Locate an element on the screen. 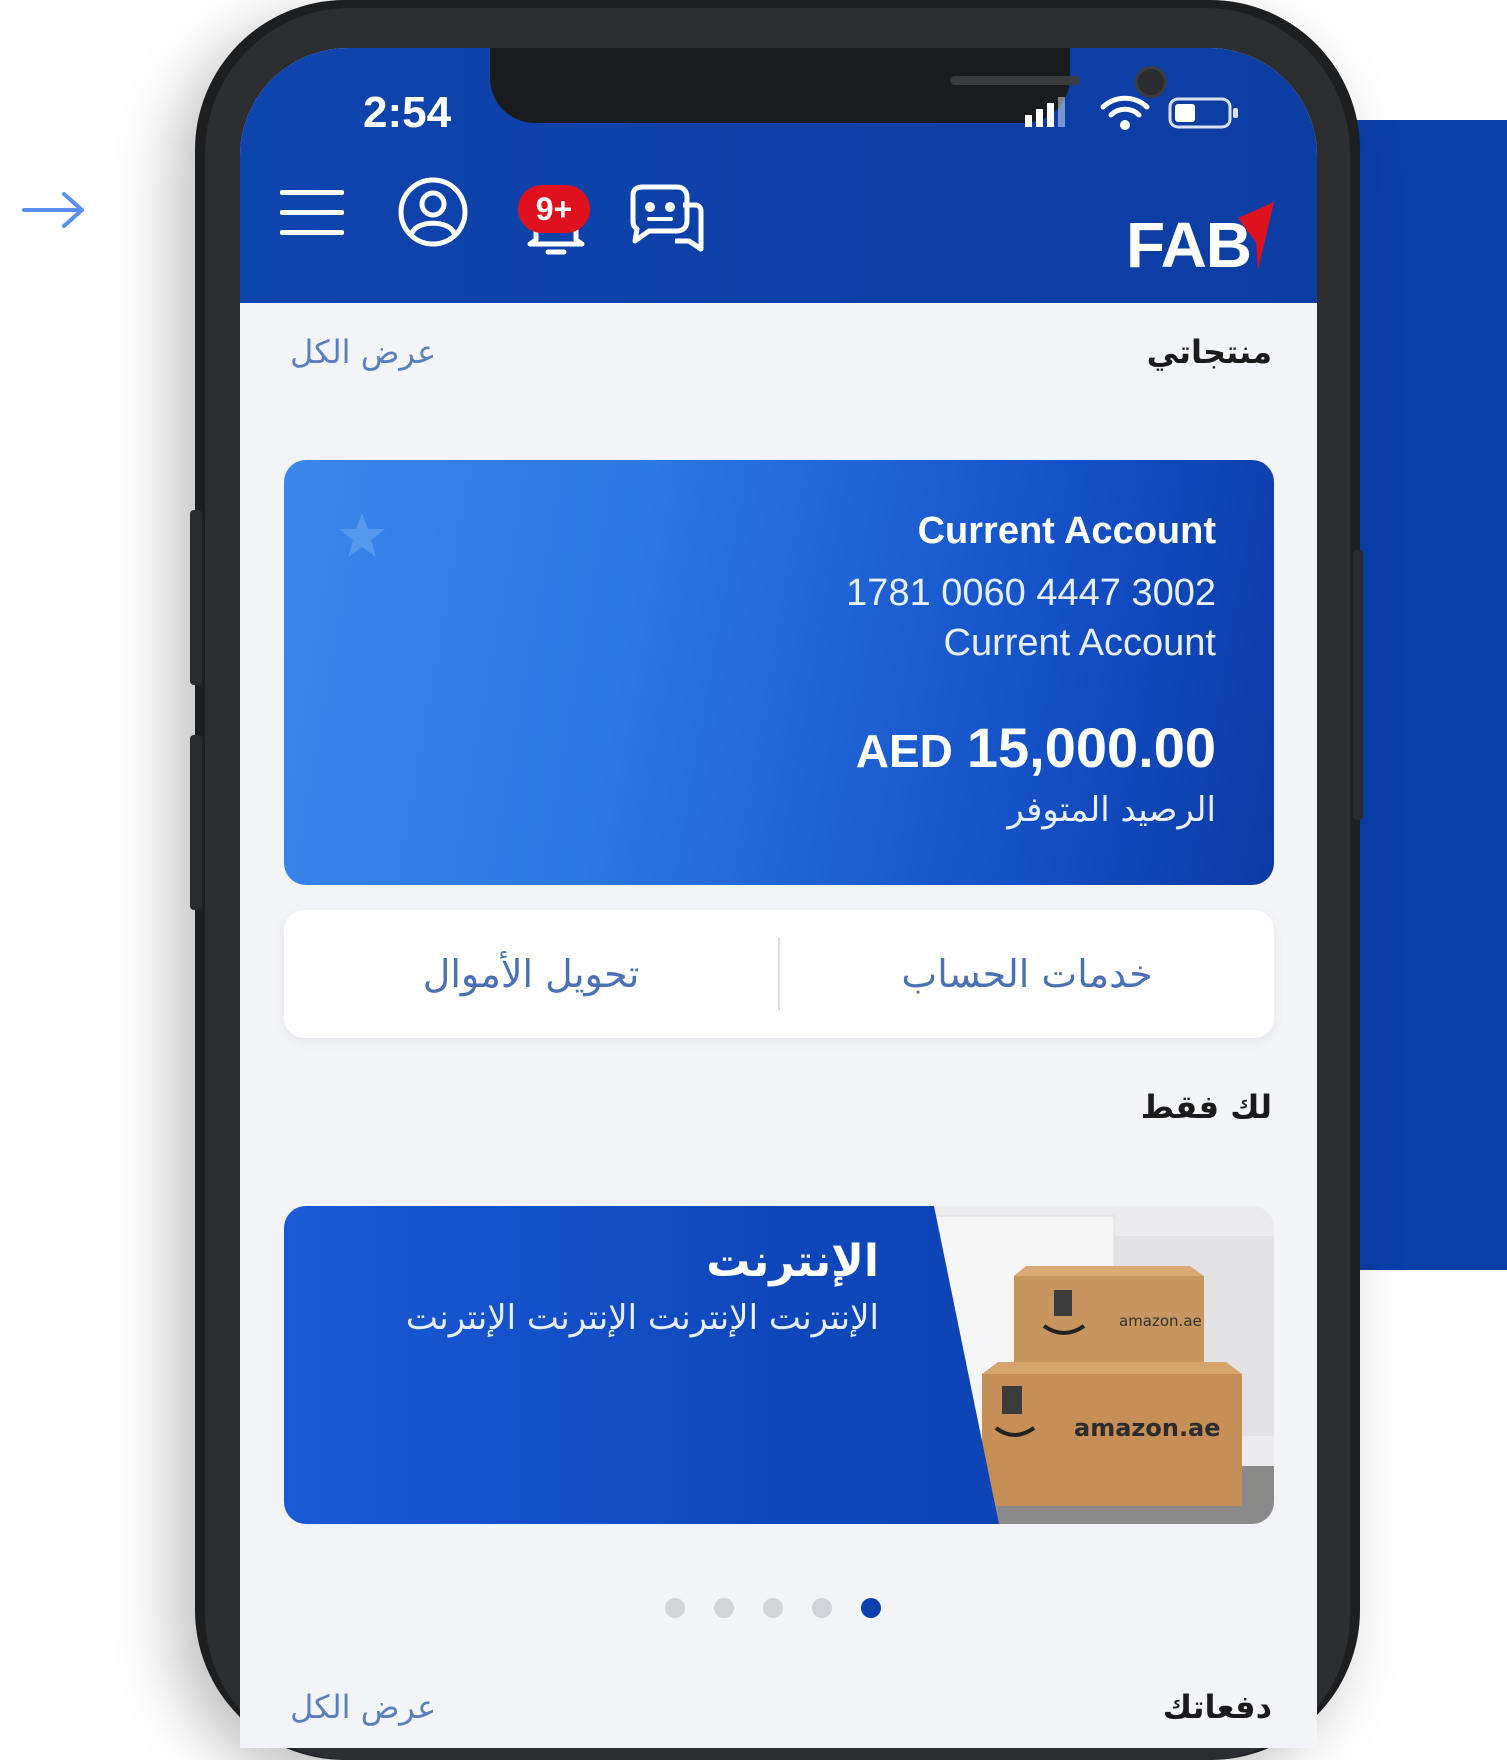 This screenshot has width=1507, height=1760. profile-icon is located at coordinates (433, 212).